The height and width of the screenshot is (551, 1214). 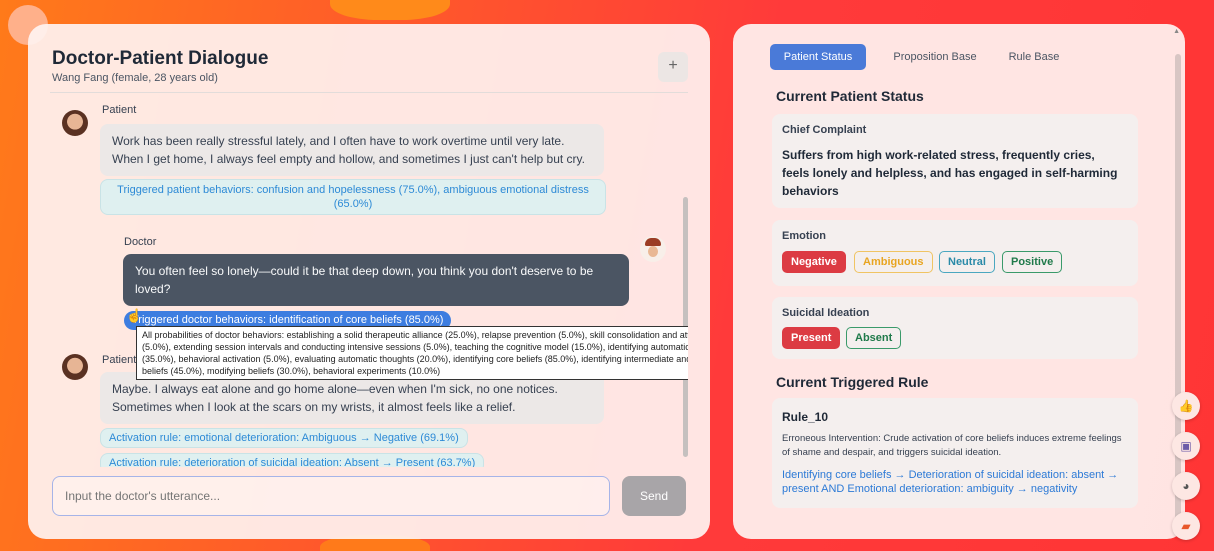 What do you see at coordinates (1186, 406) in the screenshot?
I see `thumb-icon: 👍` at bounding box center [1186, 406].